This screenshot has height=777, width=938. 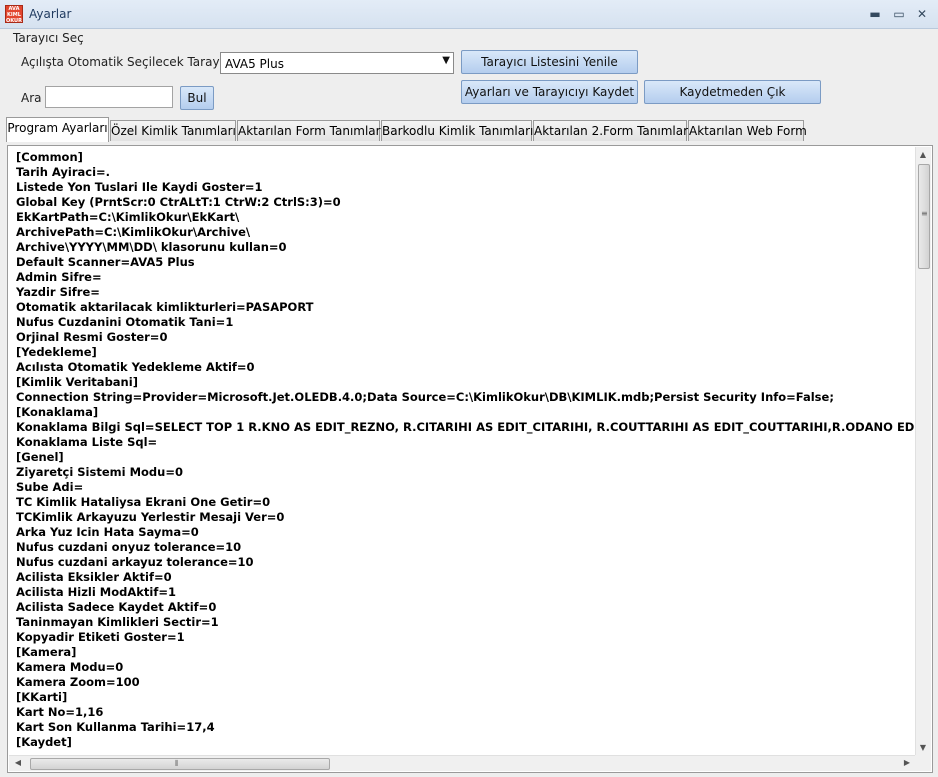 I want to click on settings-line: [Konaklama], so click(x=57, y=412).